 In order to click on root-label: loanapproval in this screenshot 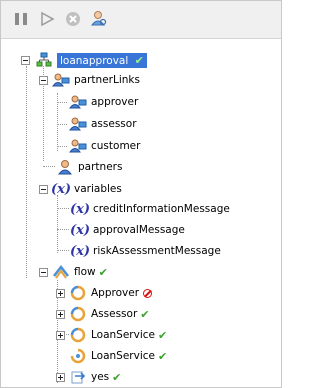, I will do `click(94, 60)`.